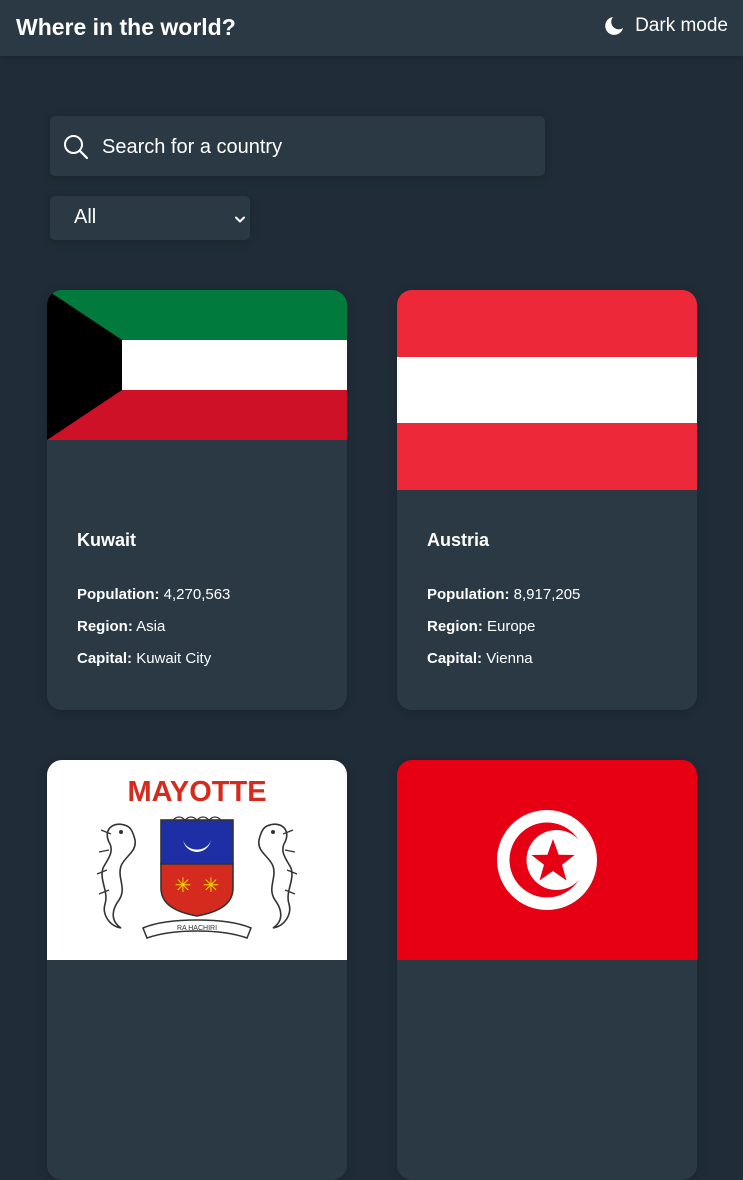  I want to click on country-capital: Capital: Vienna, so click(480, 658).